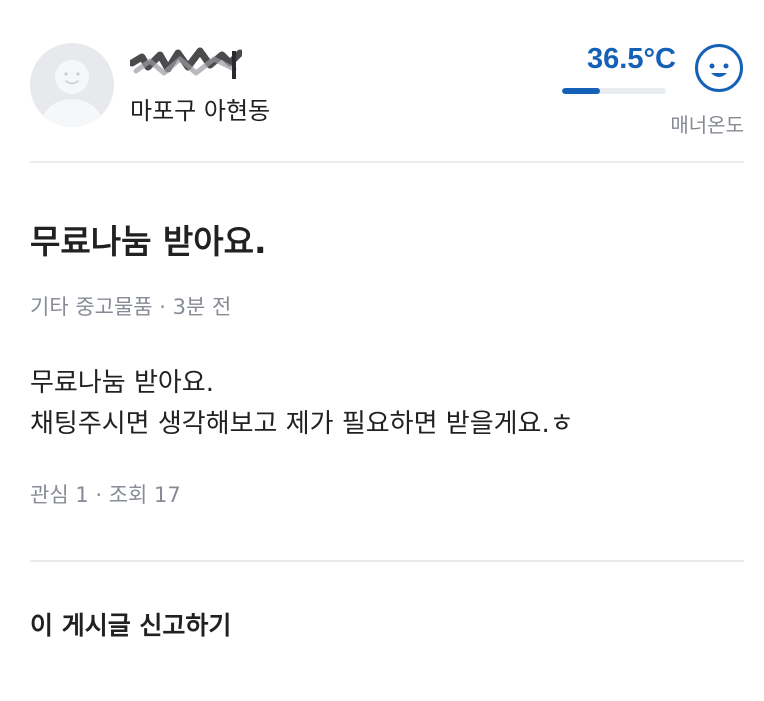 This screenshot has width=764, height=701. I want to click on manner-temperature-value: 36.5°C, so click(631, 59).